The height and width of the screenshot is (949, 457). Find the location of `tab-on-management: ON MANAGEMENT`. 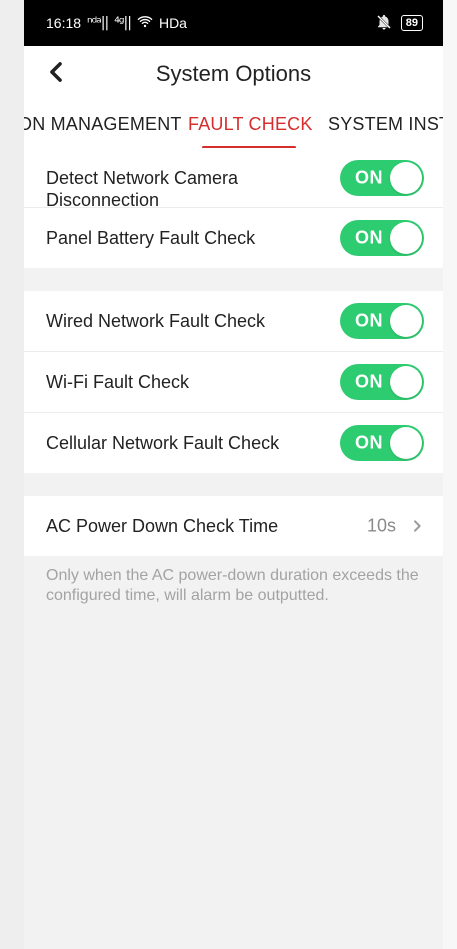

tab-on-management: ON MANAGEMENT is located at coordinates (103, 124).